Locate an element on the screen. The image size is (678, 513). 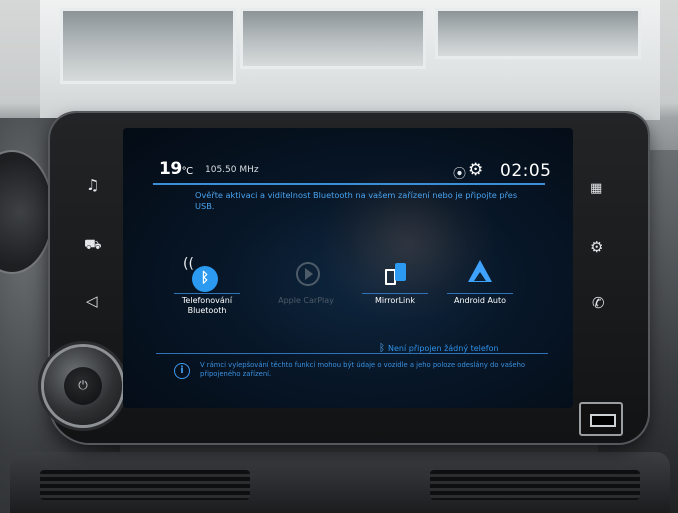
bluetooth-phone-icon: (( ᛒ is located at coordinates (204, 274).